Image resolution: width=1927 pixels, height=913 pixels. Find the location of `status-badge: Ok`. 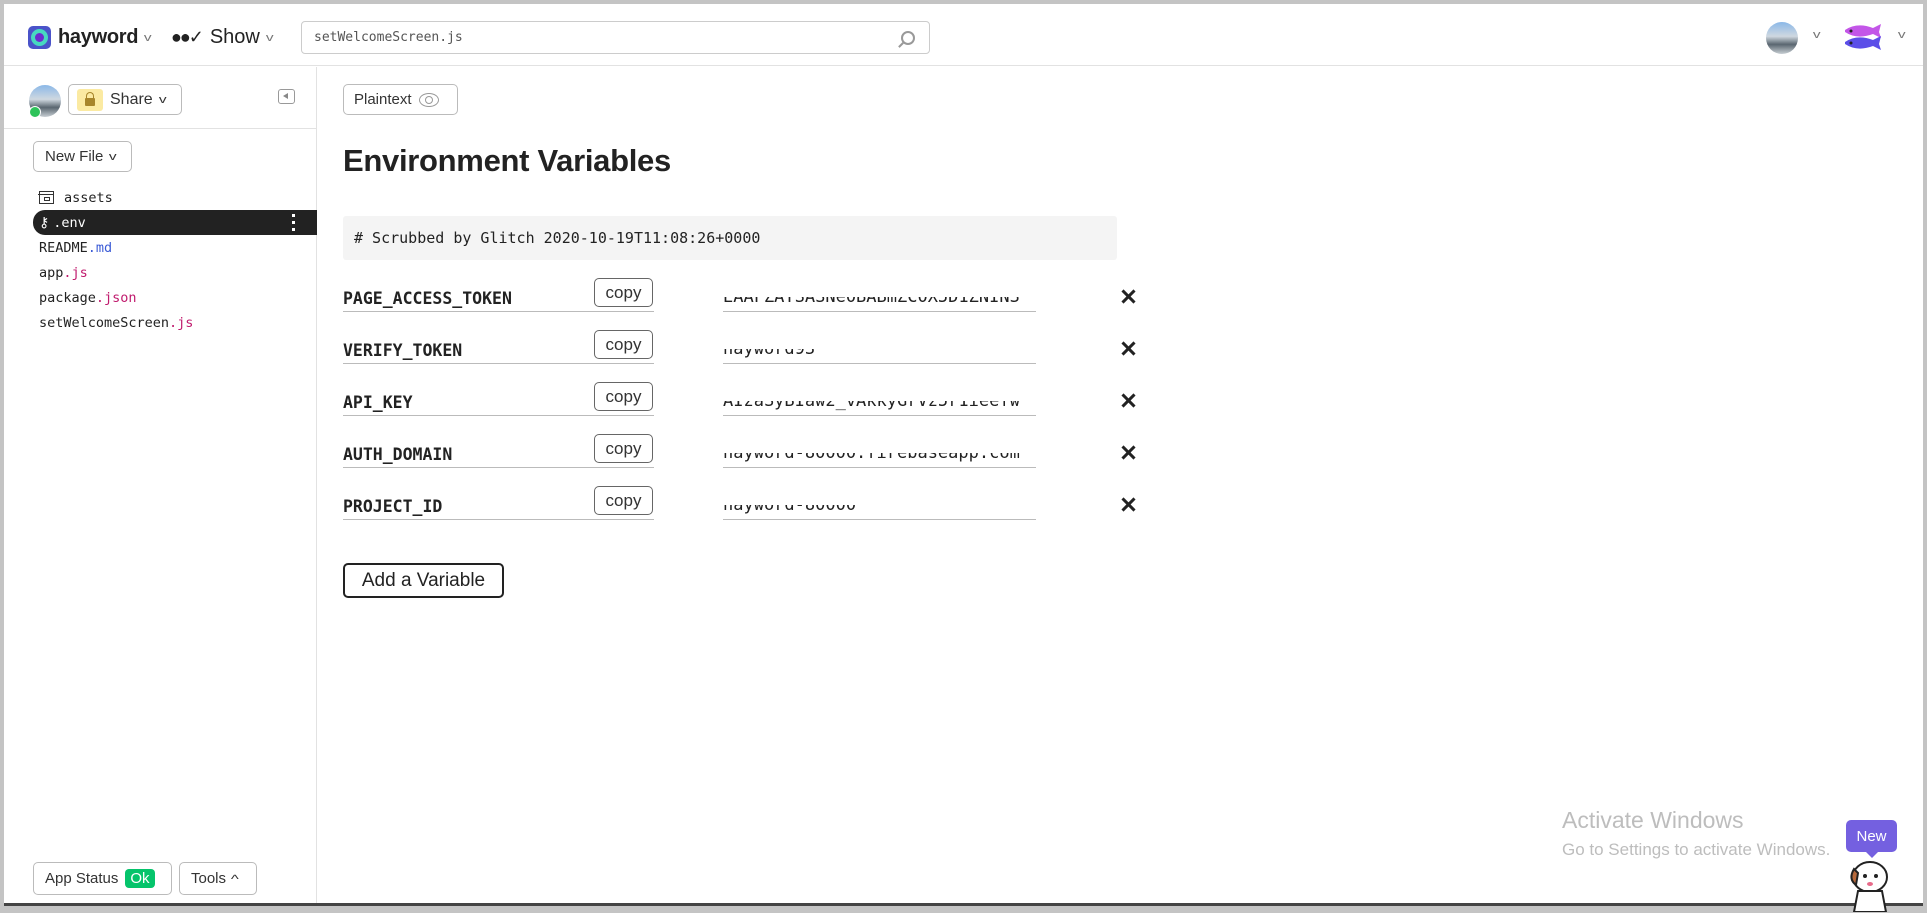

status-badge: Ok is located at coordinates (140, 878).